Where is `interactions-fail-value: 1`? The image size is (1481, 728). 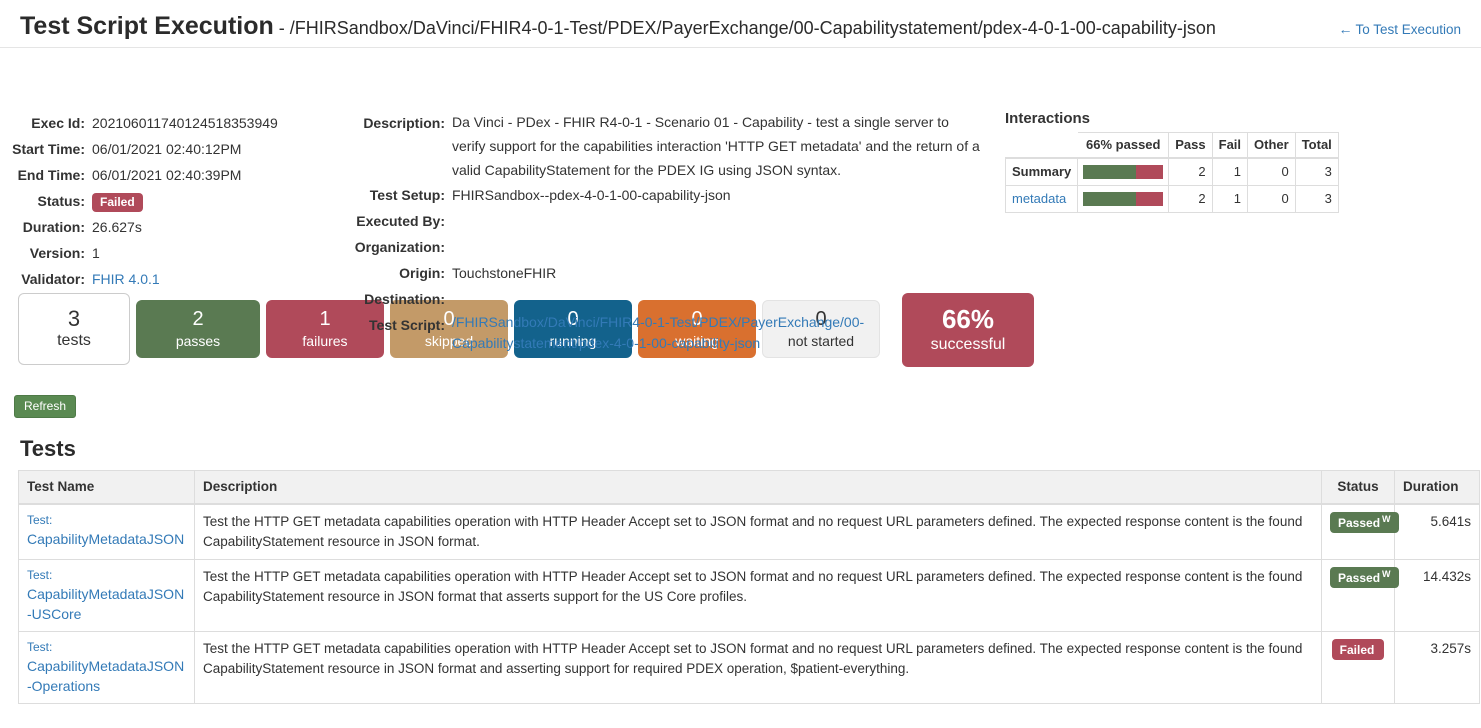
interactions-fail-value: 1 is located at coordinates (1230, 199).